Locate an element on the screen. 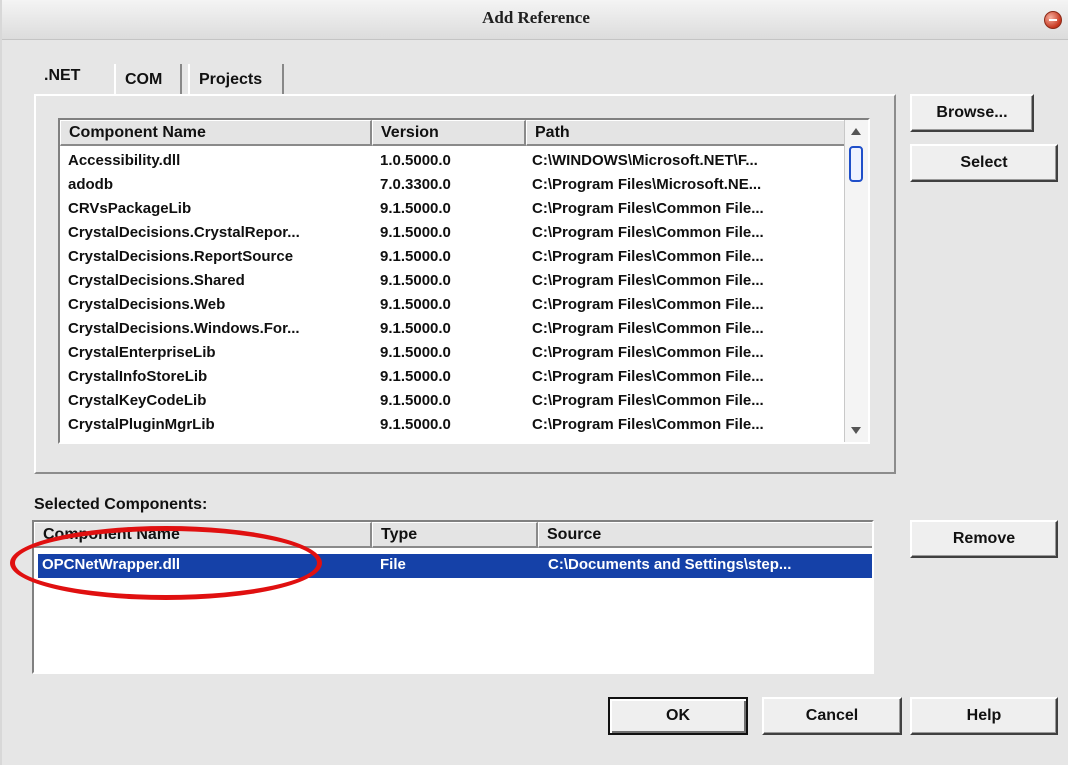 The height and width of the screenshot is (765, 1068). cell-version: 1.0.5000.0 is located at coordinates (415, 160).